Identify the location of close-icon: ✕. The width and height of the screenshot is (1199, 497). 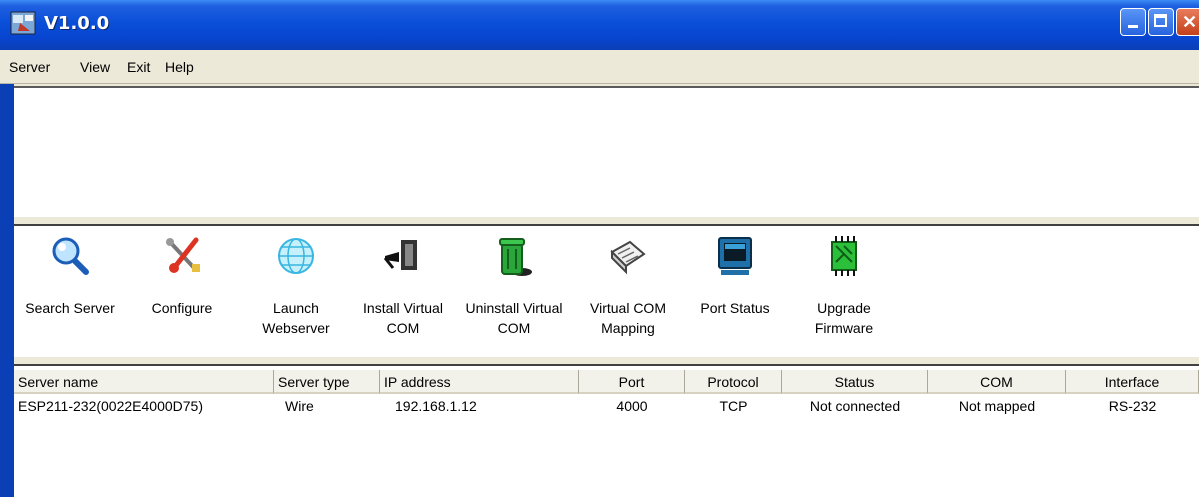
(1190, 22).